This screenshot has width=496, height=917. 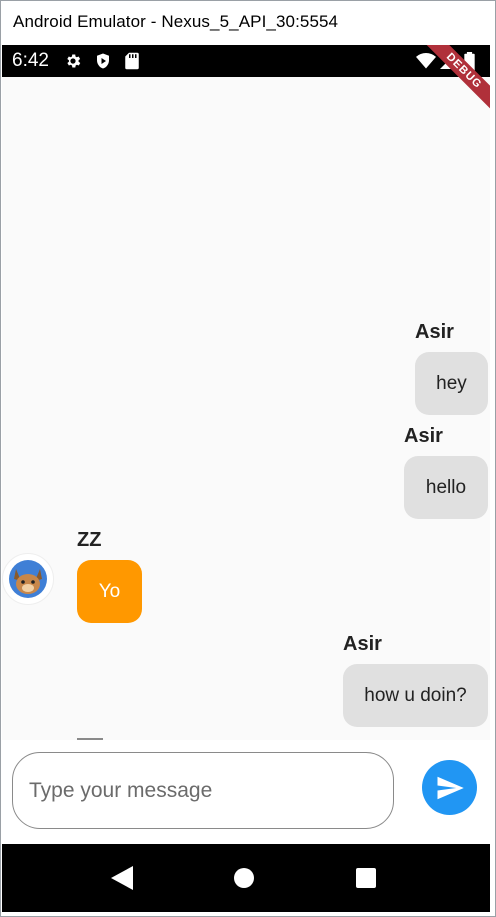 I want to click on message-text: hey, so click(x=451, y=383).